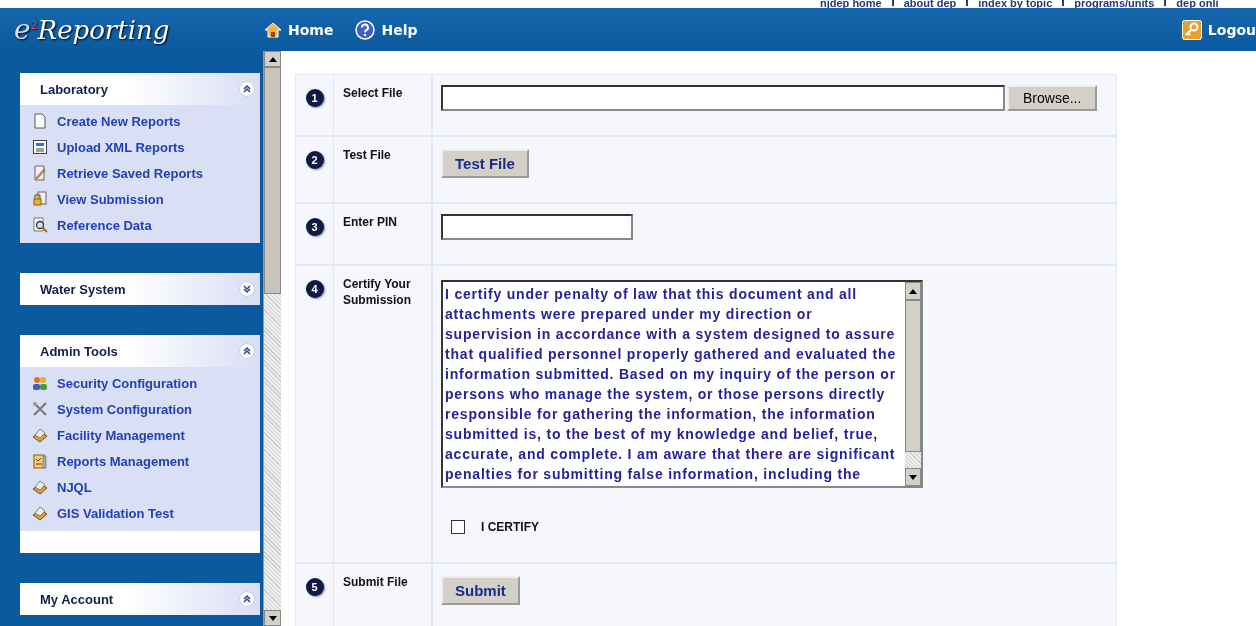 The width and height of the screenshot is (1256, 626). What do you see at coordinates (537, 227) in the screenshot?
I see `pin-field` at bounding box center [537, 227].